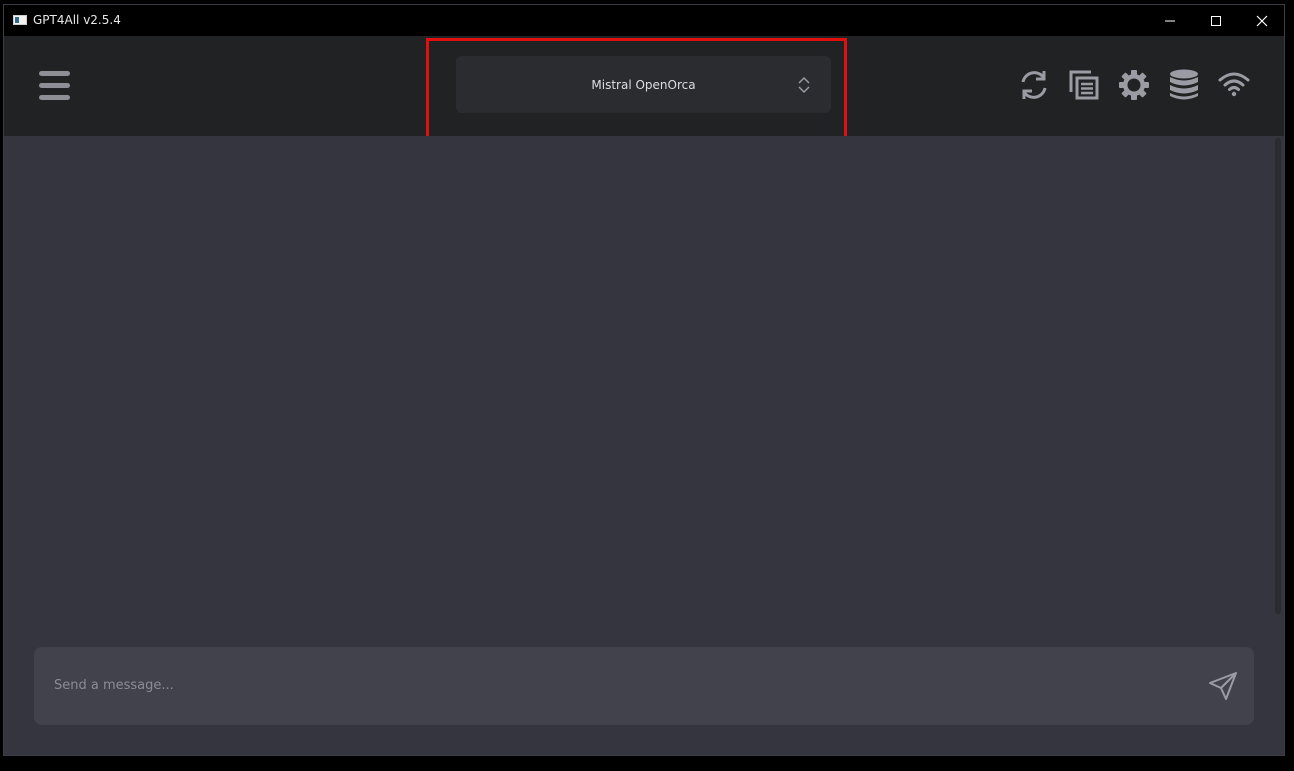 The height and width of the screenshot is (771, 1294). I want to click on localdocs-button, so click(1184, 85).